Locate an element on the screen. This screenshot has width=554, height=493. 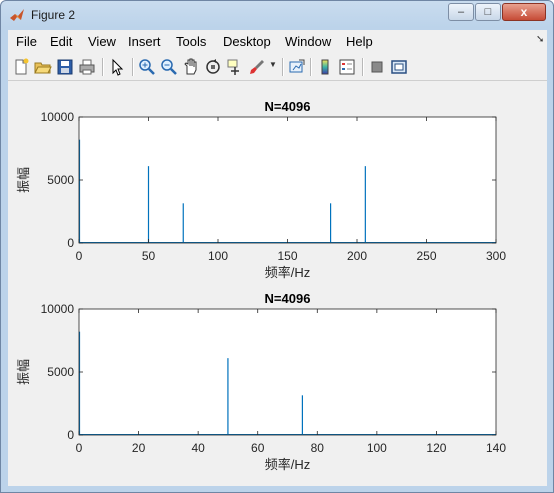
menu-window: Window is located at coordinates (308, 41).